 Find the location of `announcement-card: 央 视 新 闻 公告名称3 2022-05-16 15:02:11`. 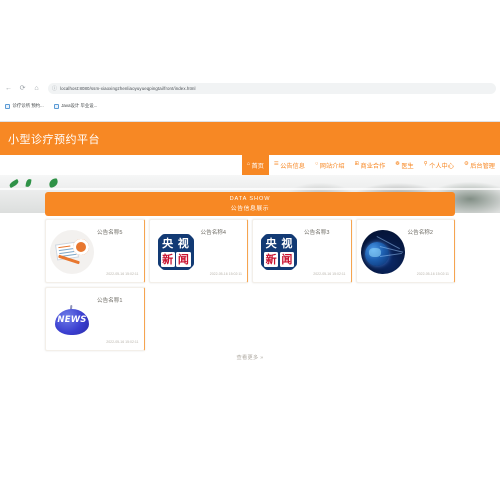

announcement-card: 央 视 新 闻 公告名称3 2022-05-16 15:02:11 is located at coordinates (302, 251).